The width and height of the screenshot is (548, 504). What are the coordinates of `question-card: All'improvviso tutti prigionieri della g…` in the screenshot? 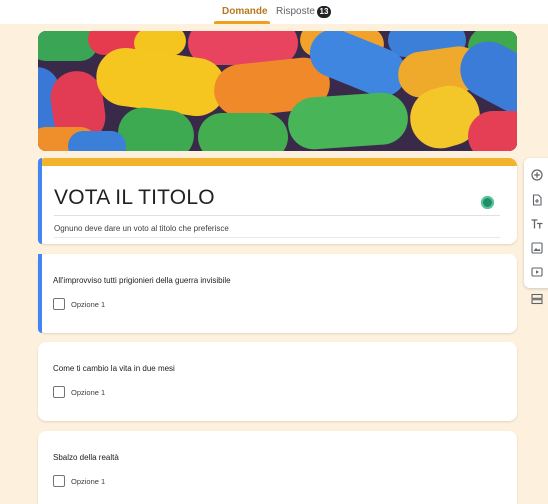 It's located at (277, 293).